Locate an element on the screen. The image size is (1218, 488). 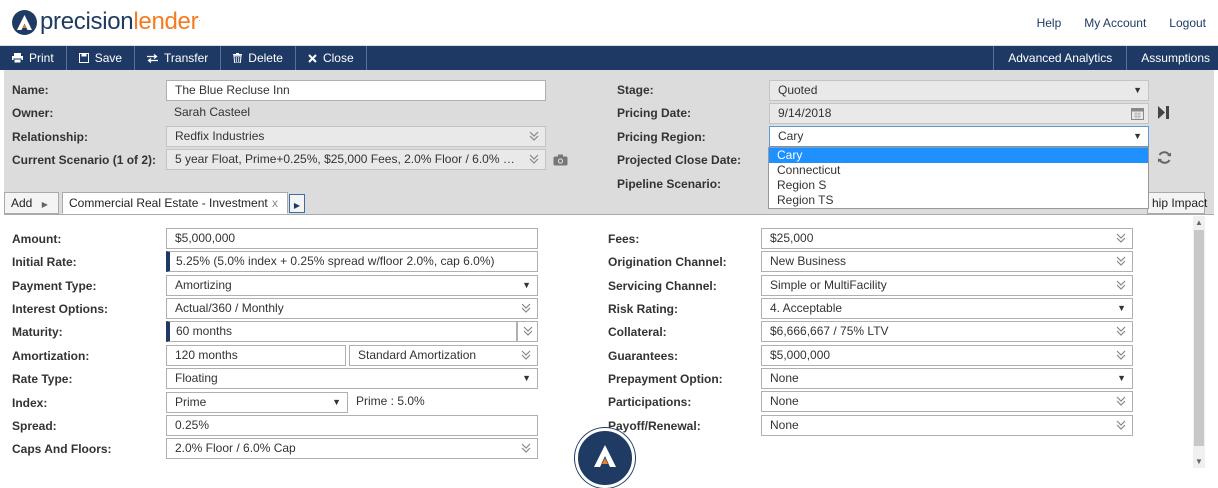
amortization-type-select: Standard Amortization is located at coordinates (443, 355).